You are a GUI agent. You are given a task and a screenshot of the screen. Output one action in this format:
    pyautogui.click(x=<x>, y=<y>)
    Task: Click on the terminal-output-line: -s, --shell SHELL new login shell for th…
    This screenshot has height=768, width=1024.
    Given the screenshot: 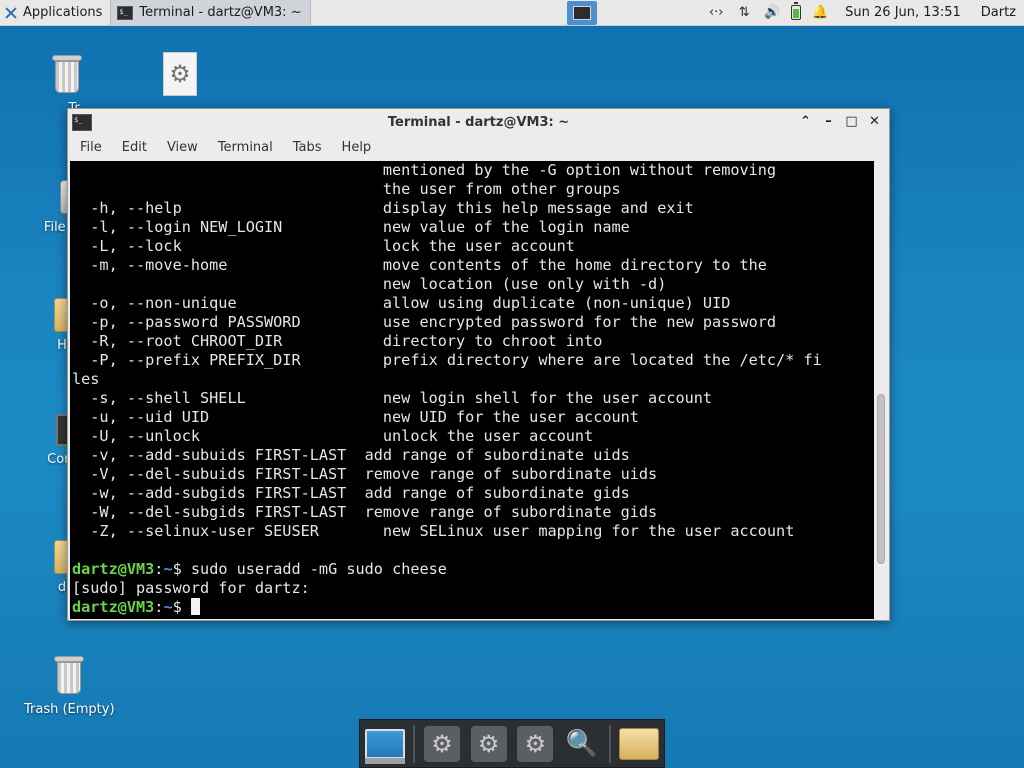 What is the action you would take?
    pyautogui.click(x=392, y=398)
    